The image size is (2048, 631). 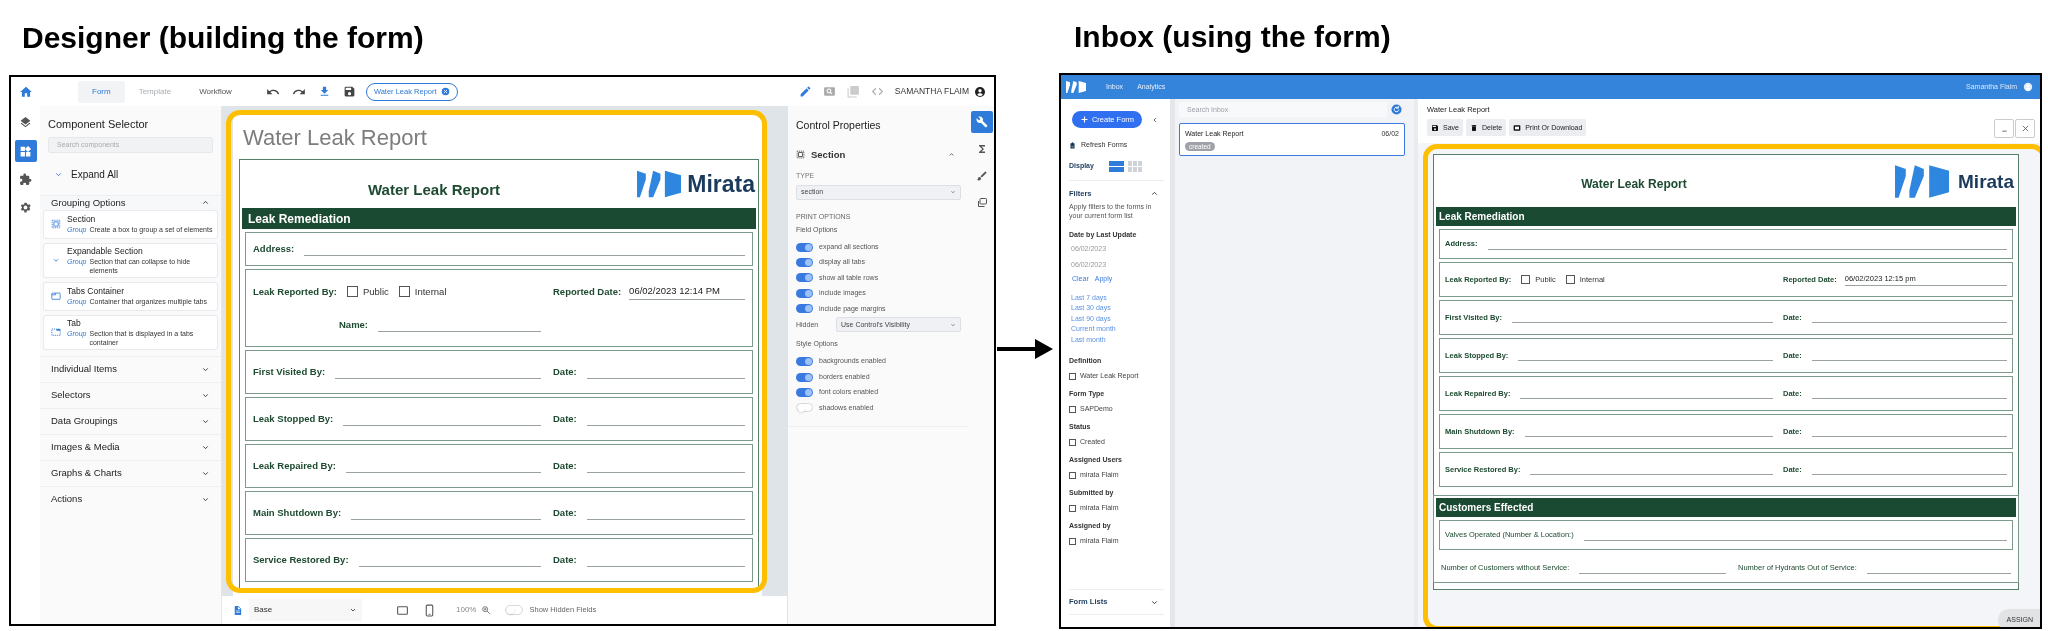 I want to click on zoom-in-icon, so click(x=486, y=610).